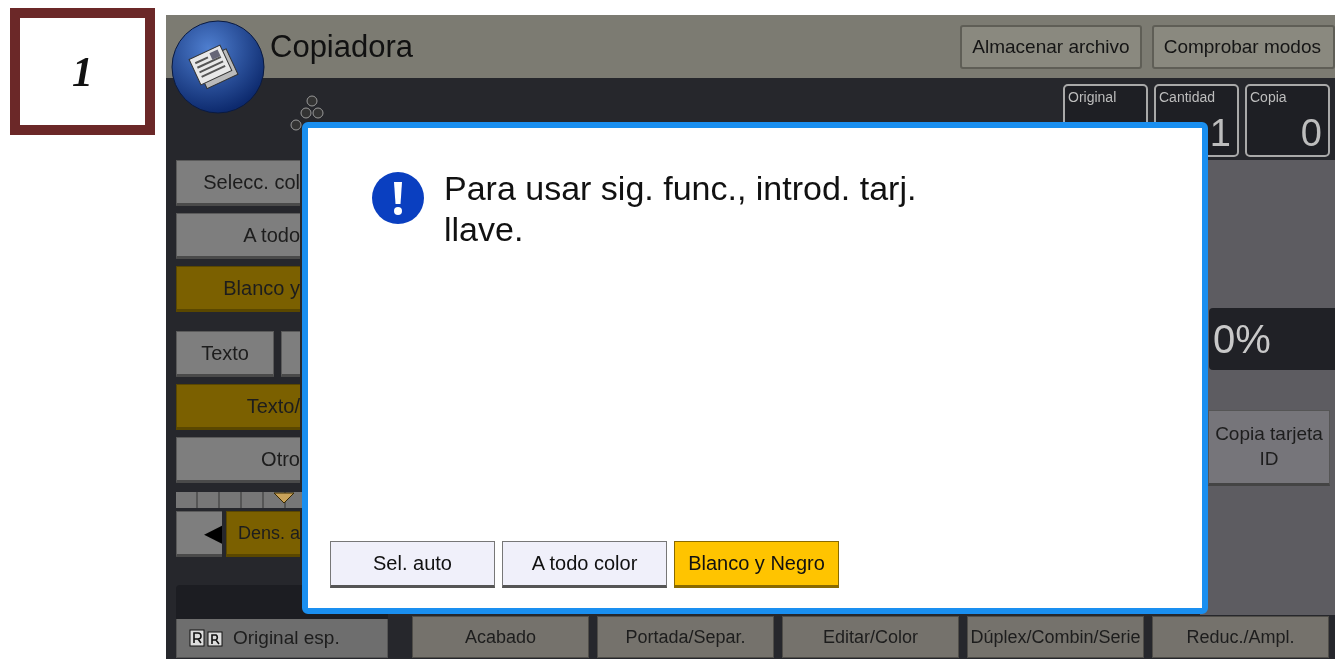 Image resolution: width=1335 pixels, height=659 pixels. What do you see at coordinates (283, 498) in the screenshot?
I see `density-marker-icon` at bounding box center [283, 498].